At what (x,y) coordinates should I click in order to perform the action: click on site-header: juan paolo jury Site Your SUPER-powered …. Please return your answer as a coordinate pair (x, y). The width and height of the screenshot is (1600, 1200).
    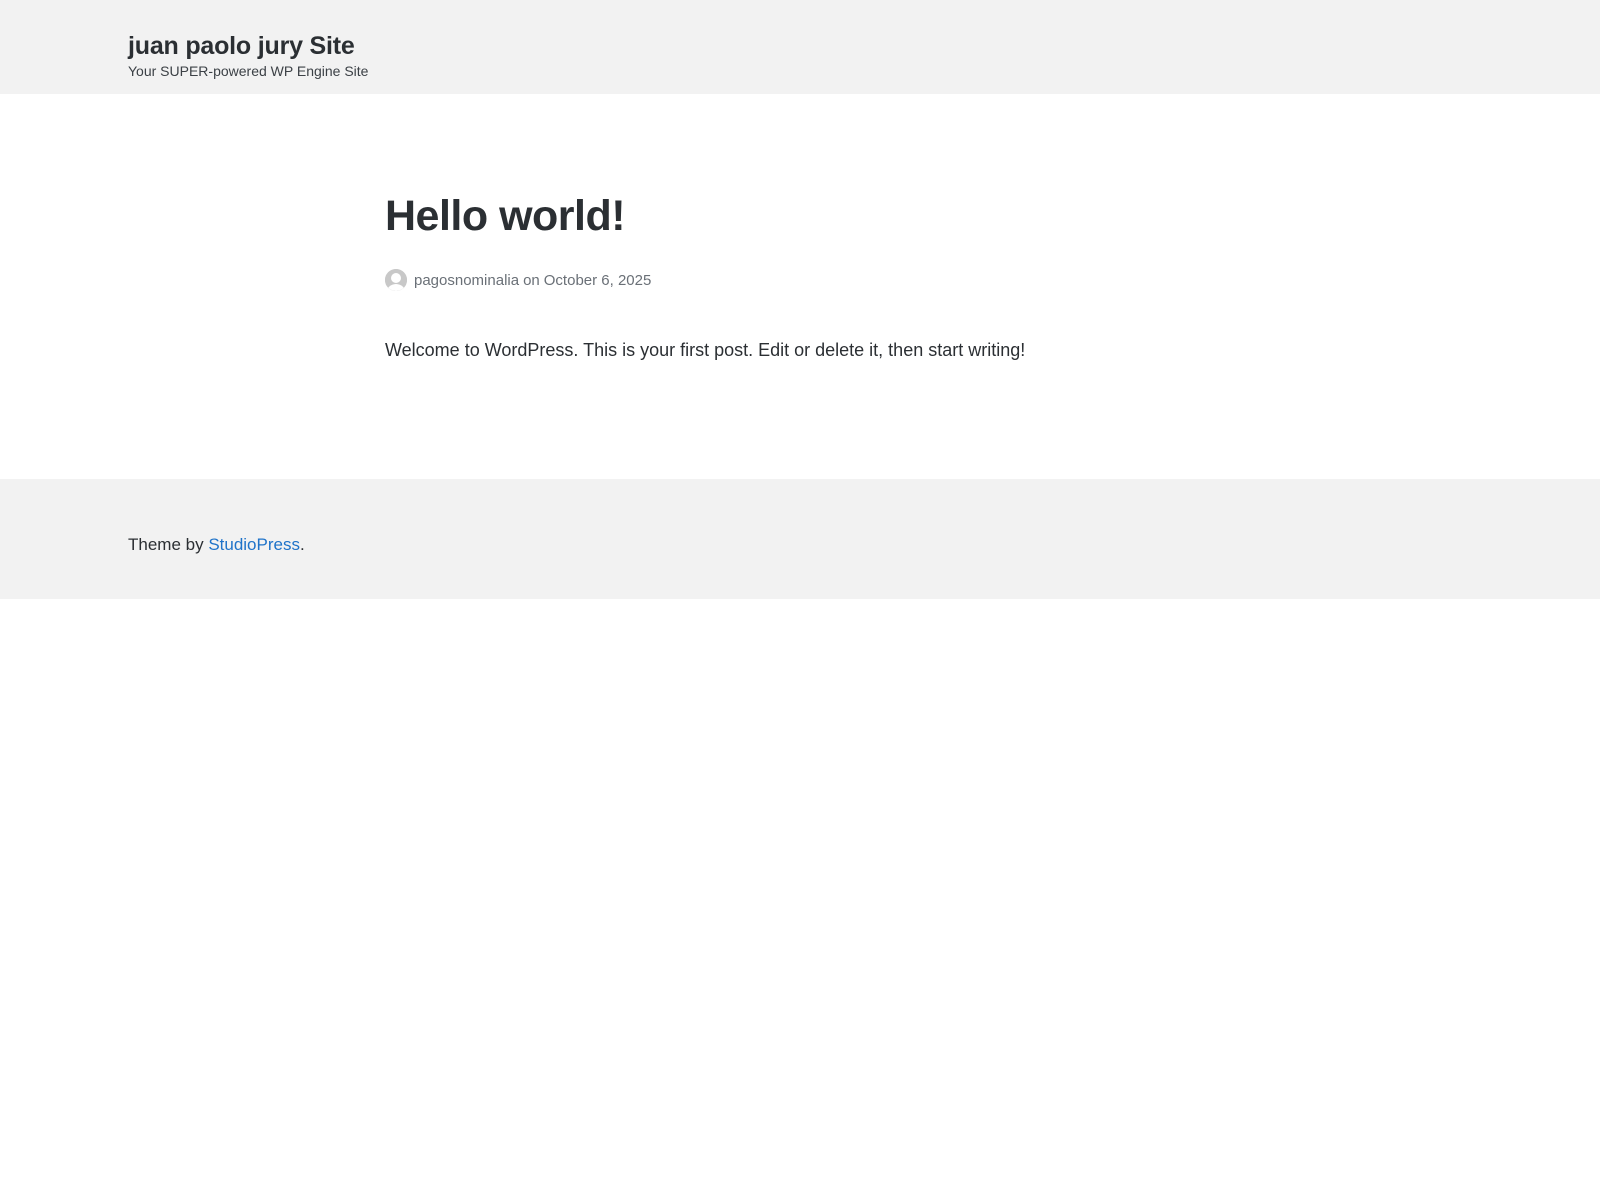
    Looking at the image, I should click on (800, 47).